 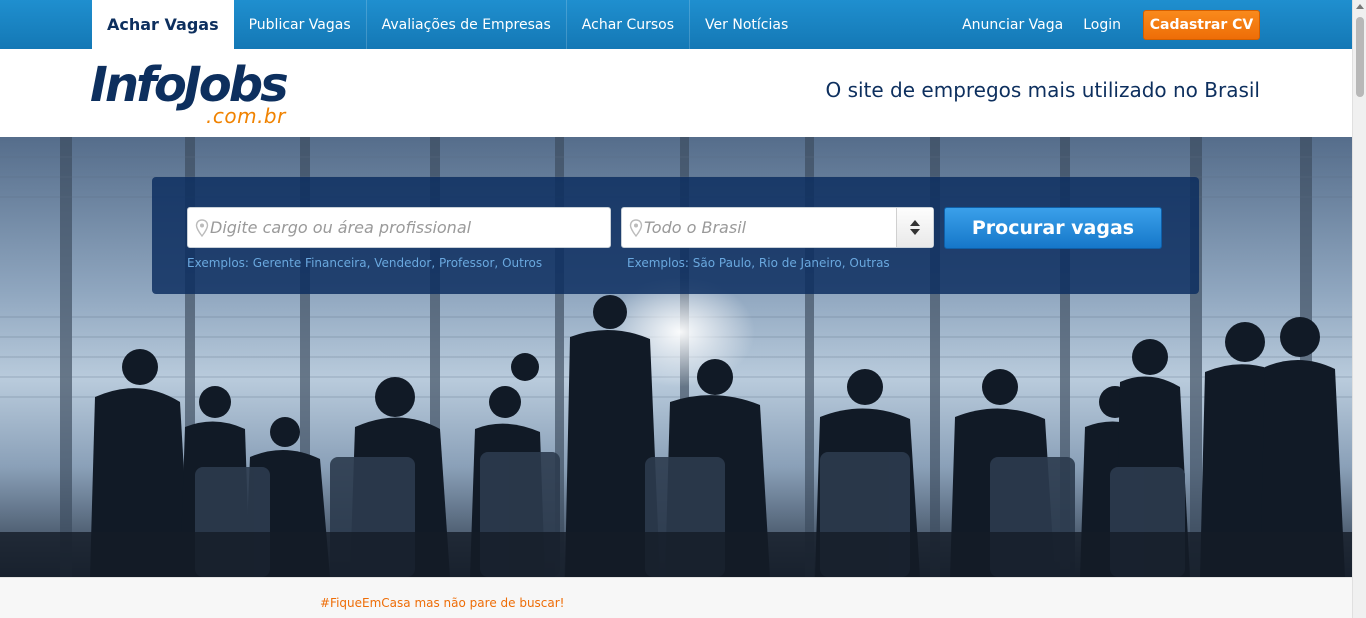 I want to click on example-link: Outras, so click(x=869, y=263).